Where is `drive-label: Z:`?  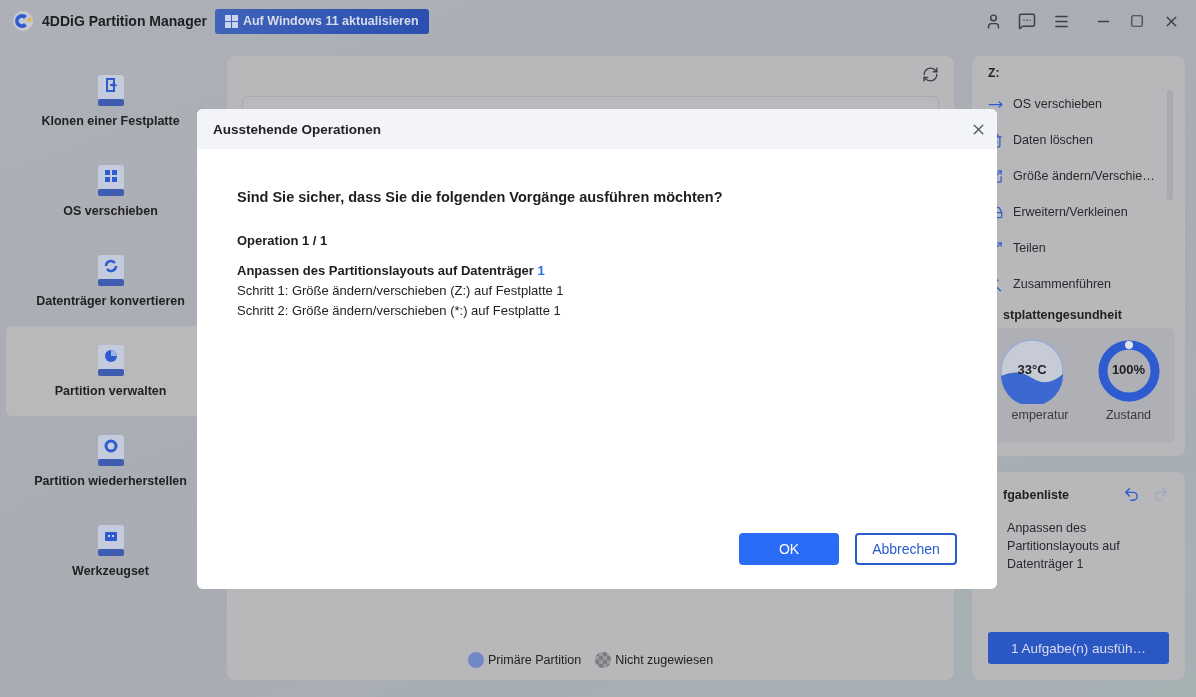 drive-label: Z: is located at coordinates (994, 73).